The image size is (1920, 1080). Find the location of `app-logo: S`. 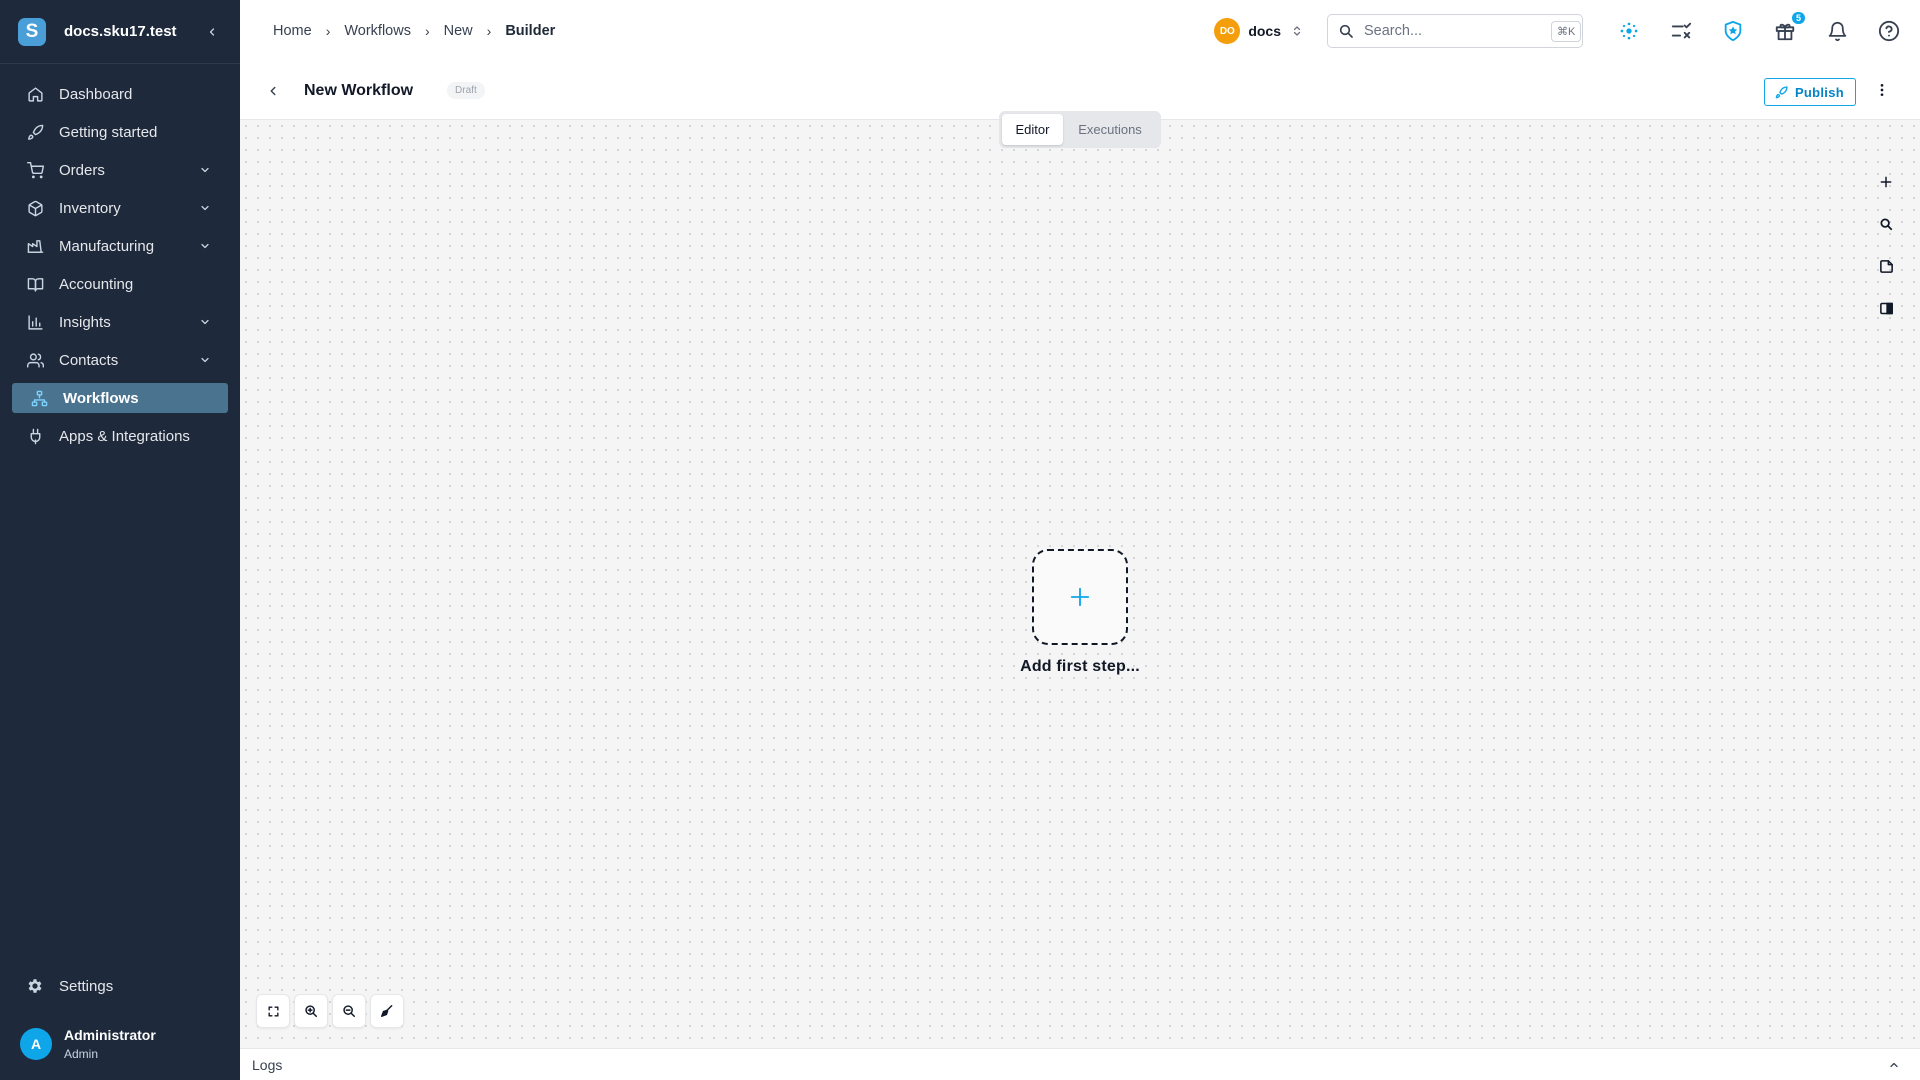

app-logo: S is located at coordinates (32, 31).